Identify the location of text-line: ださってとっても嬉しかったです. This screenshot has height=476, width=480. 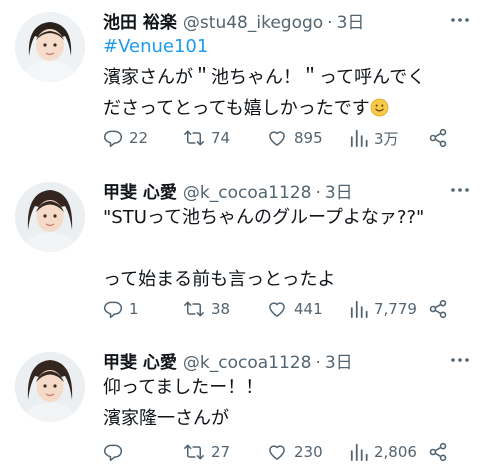
(236, 108).